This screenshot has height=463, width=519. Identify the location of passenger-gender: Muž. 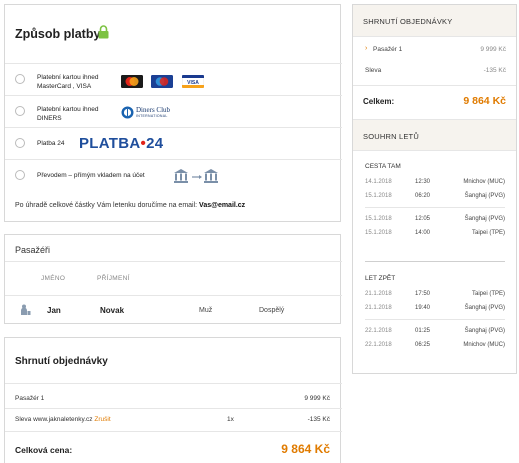
(206, 310).